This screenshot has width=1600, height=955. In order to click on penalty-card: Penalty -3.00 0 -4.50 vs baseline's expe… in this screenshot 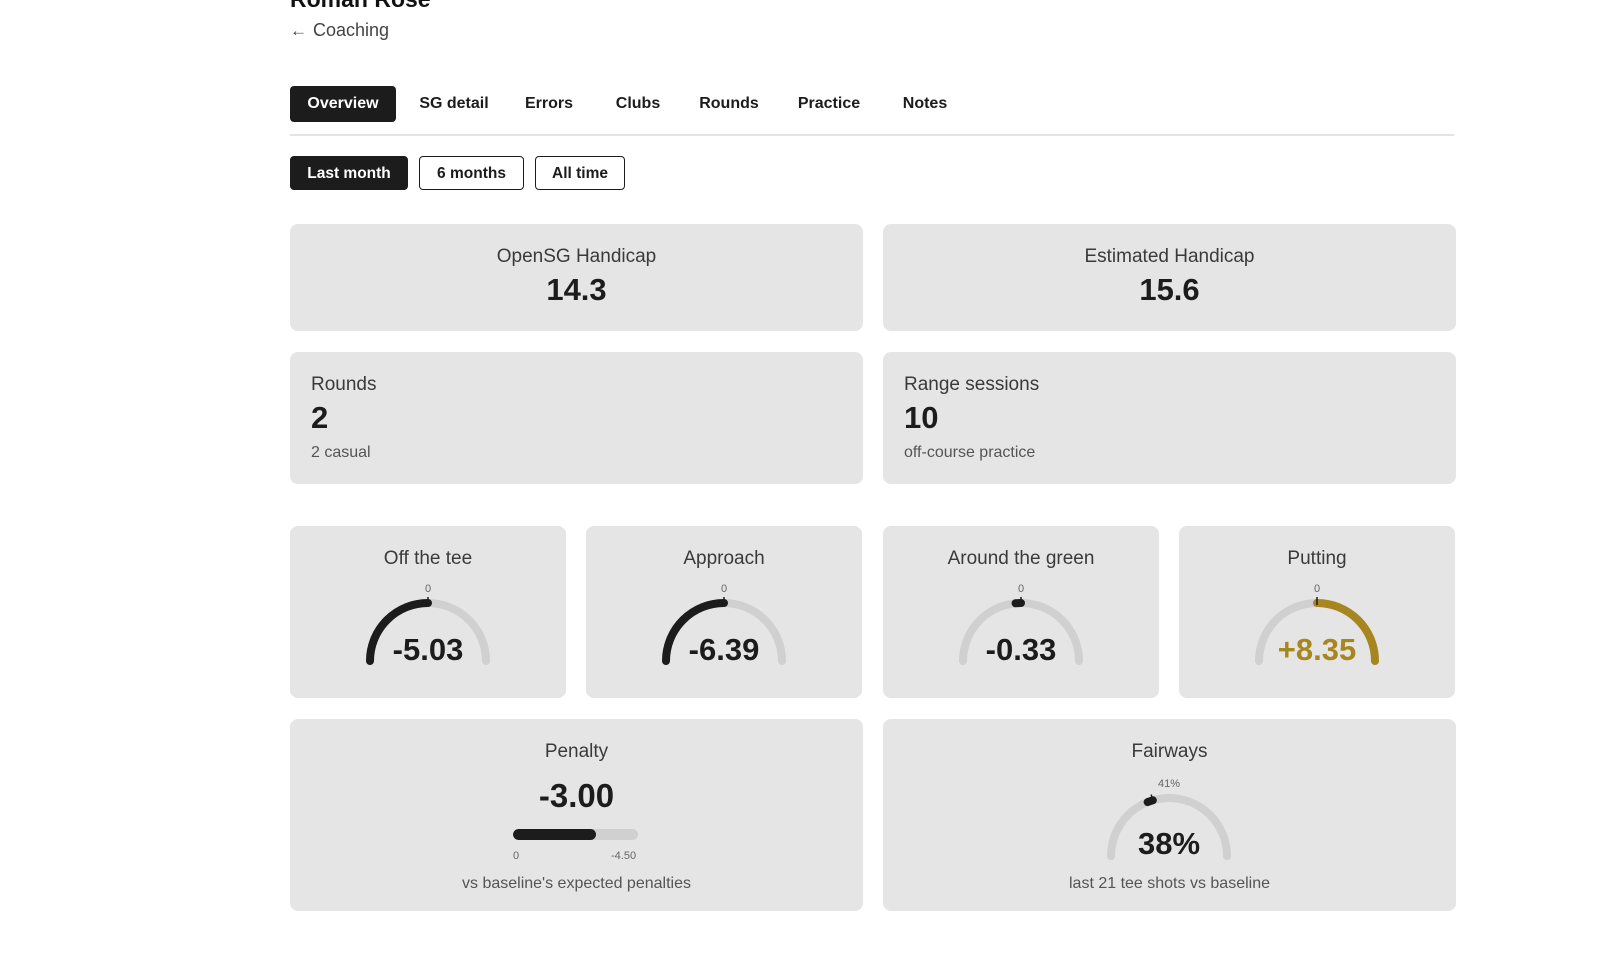, I will do `click(576, 815)`.